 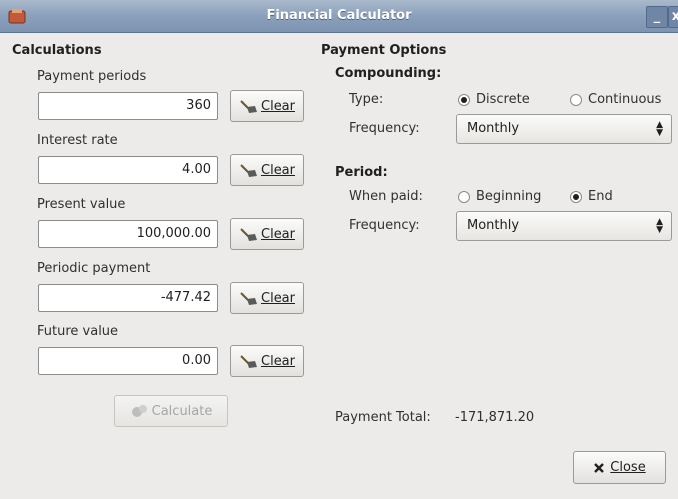 What do you see at coordinates (383, 417) in the screenshot?
I see `payment-total-label: Payment Total:` at bounding box center [383, 417].